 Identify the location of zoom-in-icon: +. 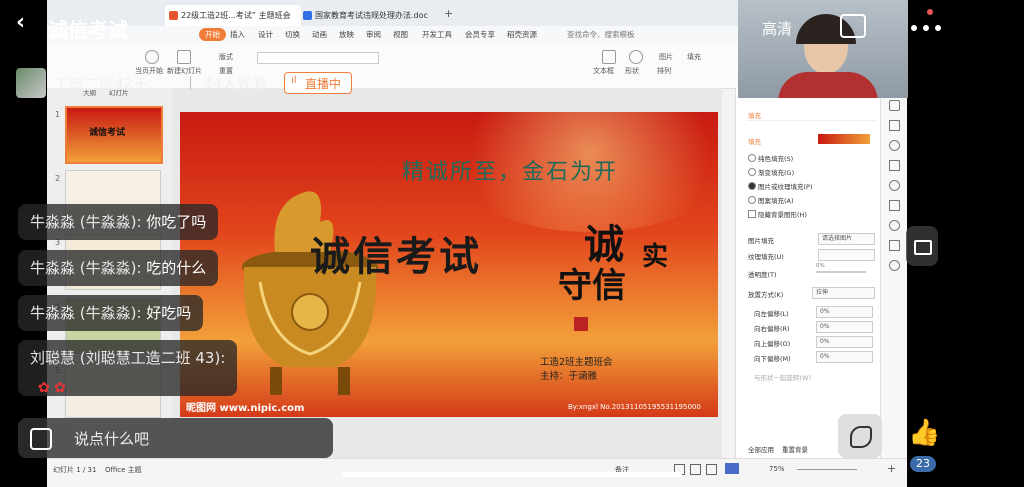
(891, 468).